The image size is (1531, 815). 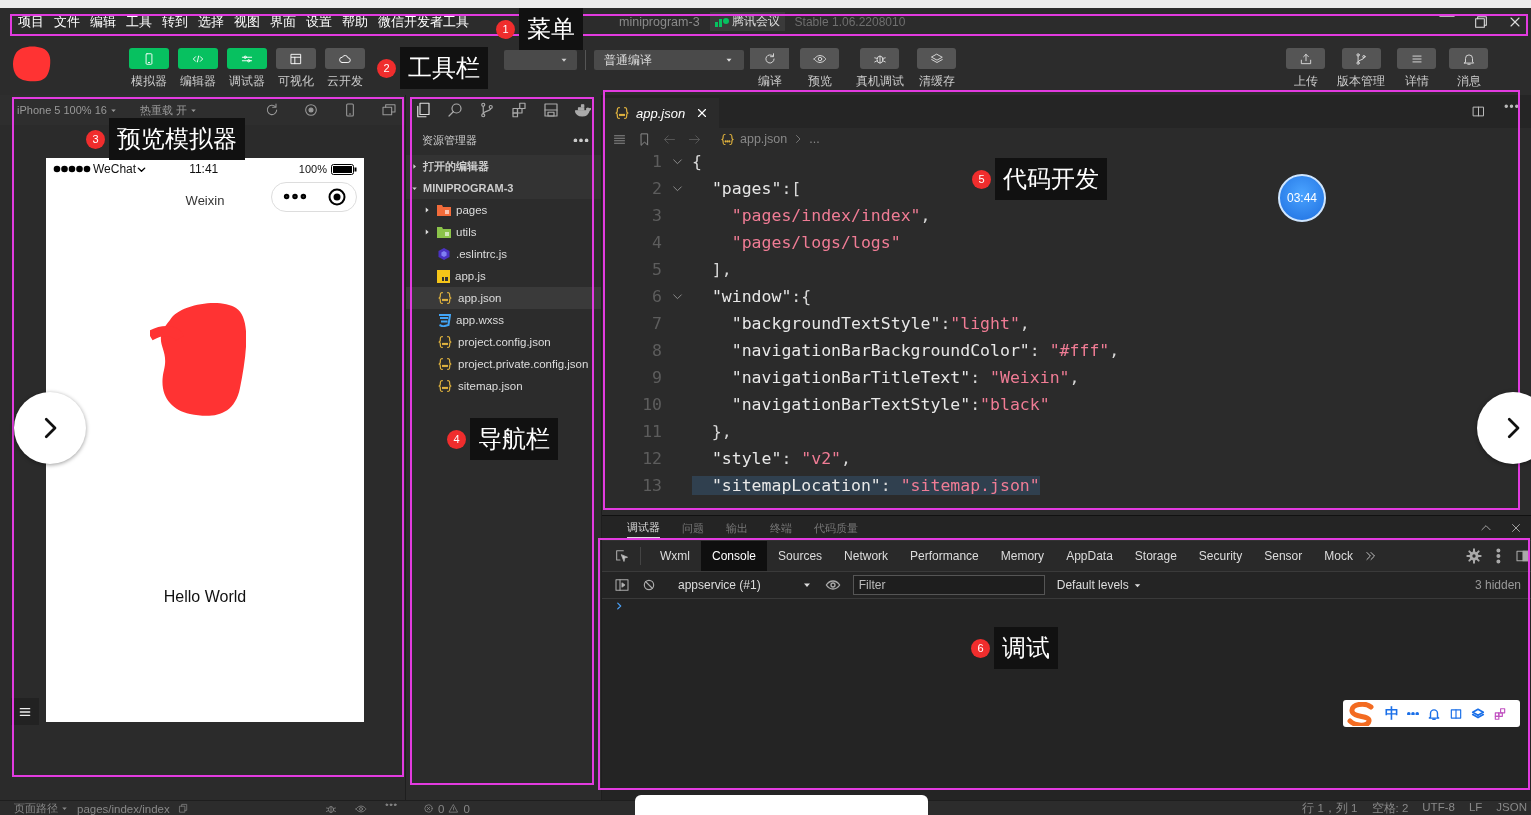 I want to click on devtools-tab: Sensor, so click(x=1283, y=556).